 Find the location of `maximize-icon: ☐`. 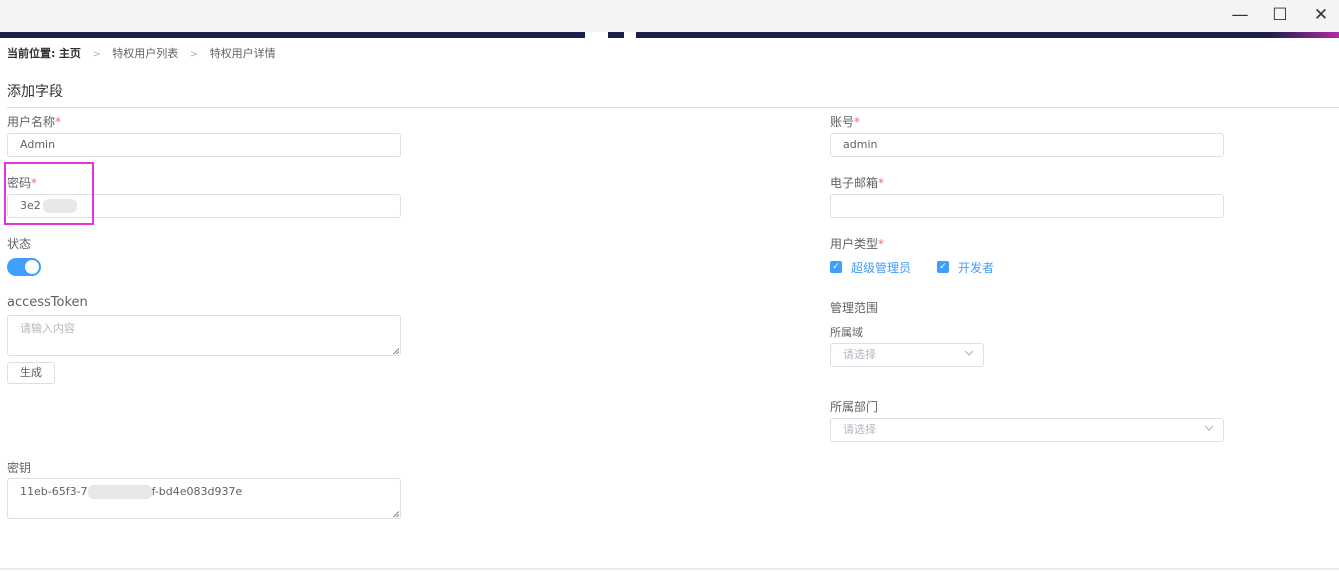

maximize-icon: ☐ is located at coordinates (1280, 15).